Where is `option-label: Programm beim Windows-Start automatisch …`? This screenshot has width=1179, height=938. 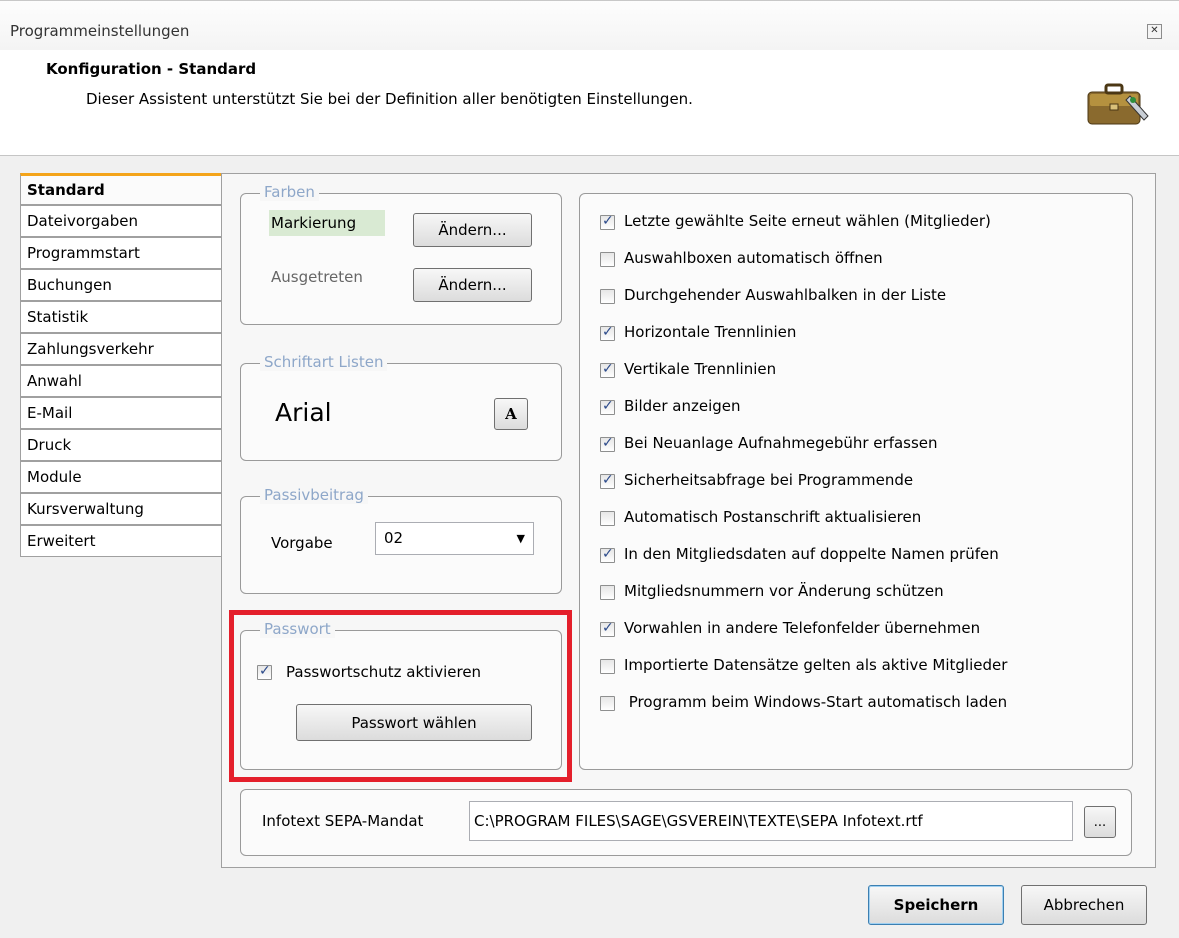 option-label: Programm beim Windows-Start automatisch … is located at coordinates (816, 702).